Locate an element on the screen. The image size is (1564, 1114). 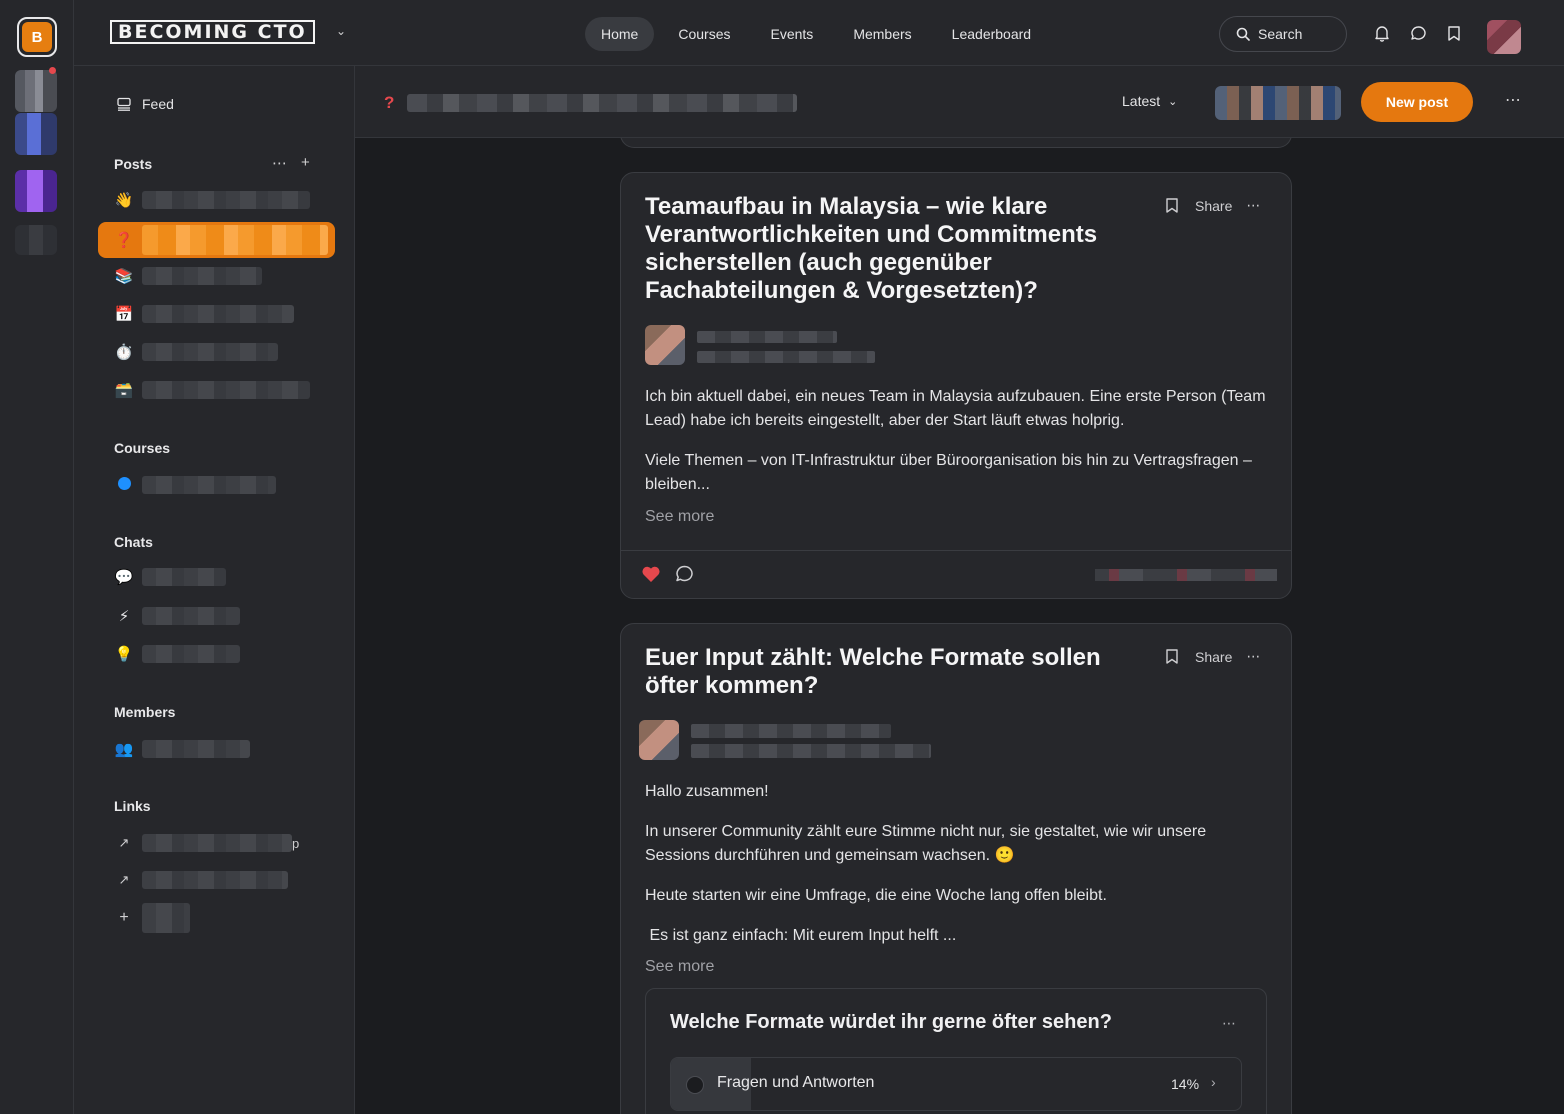
sidebar-post-space: ⏱️ is located at coordinates (216, 352).